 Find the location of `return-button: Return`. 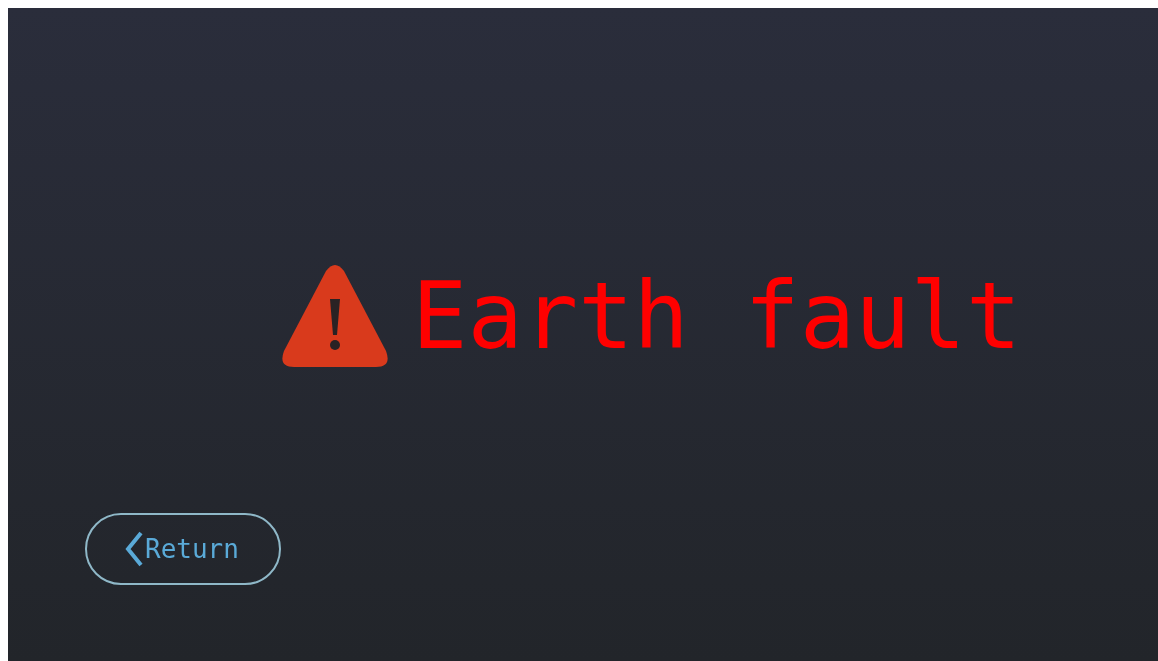

return-button: Return is located at coordinates (183, 549).